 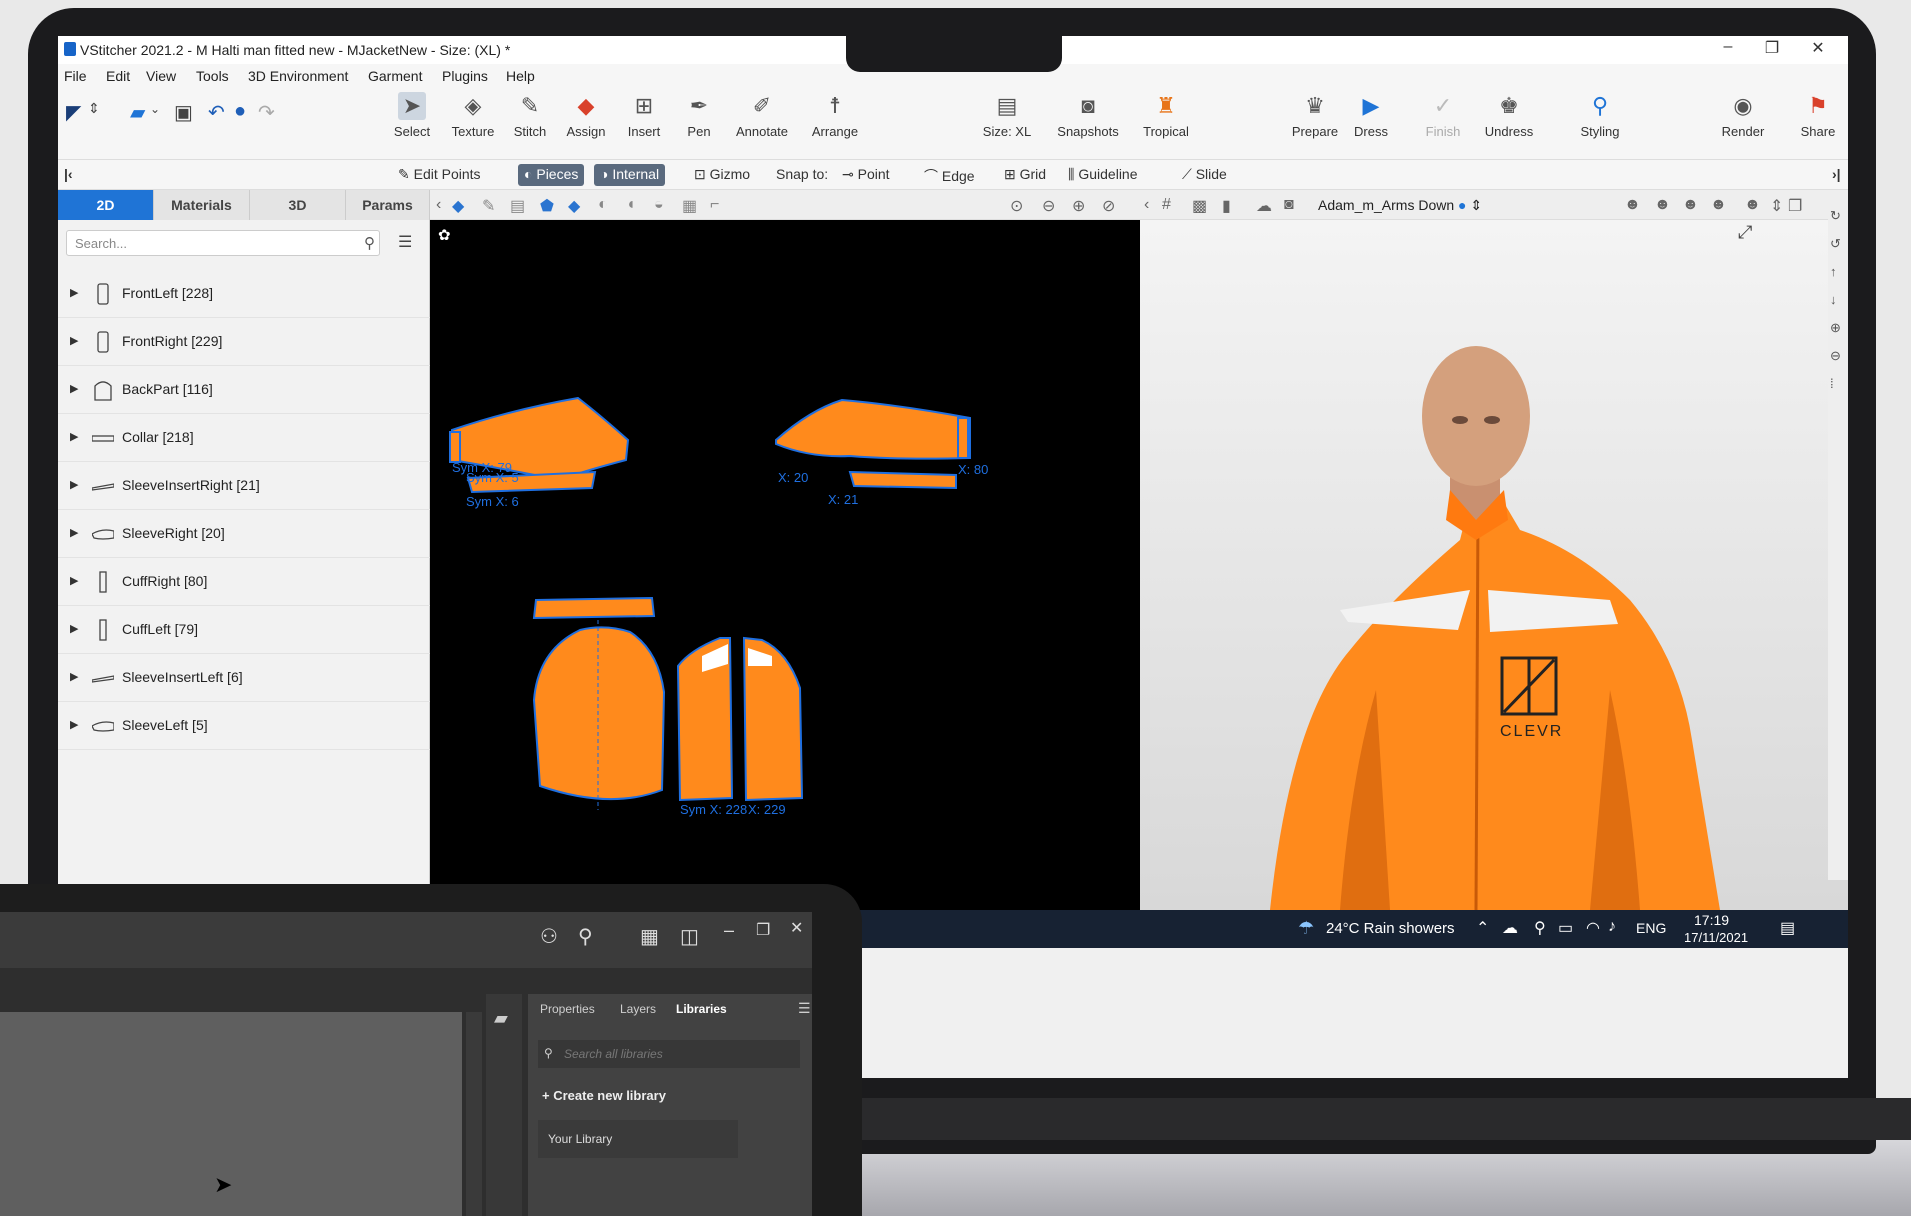 I want to click on texture-view-icon: ▩, so click(x=1199, y=206).